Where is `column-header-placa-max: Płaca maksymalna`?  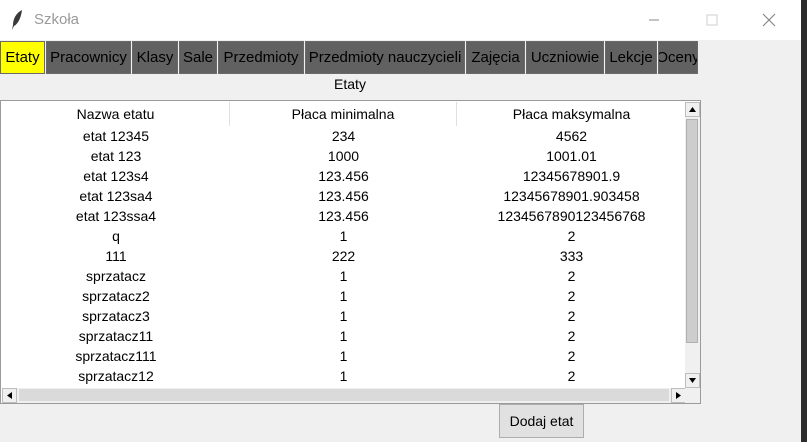
column-header-placa-max: Płaca maksymalna is located at coordinates (571, 114).